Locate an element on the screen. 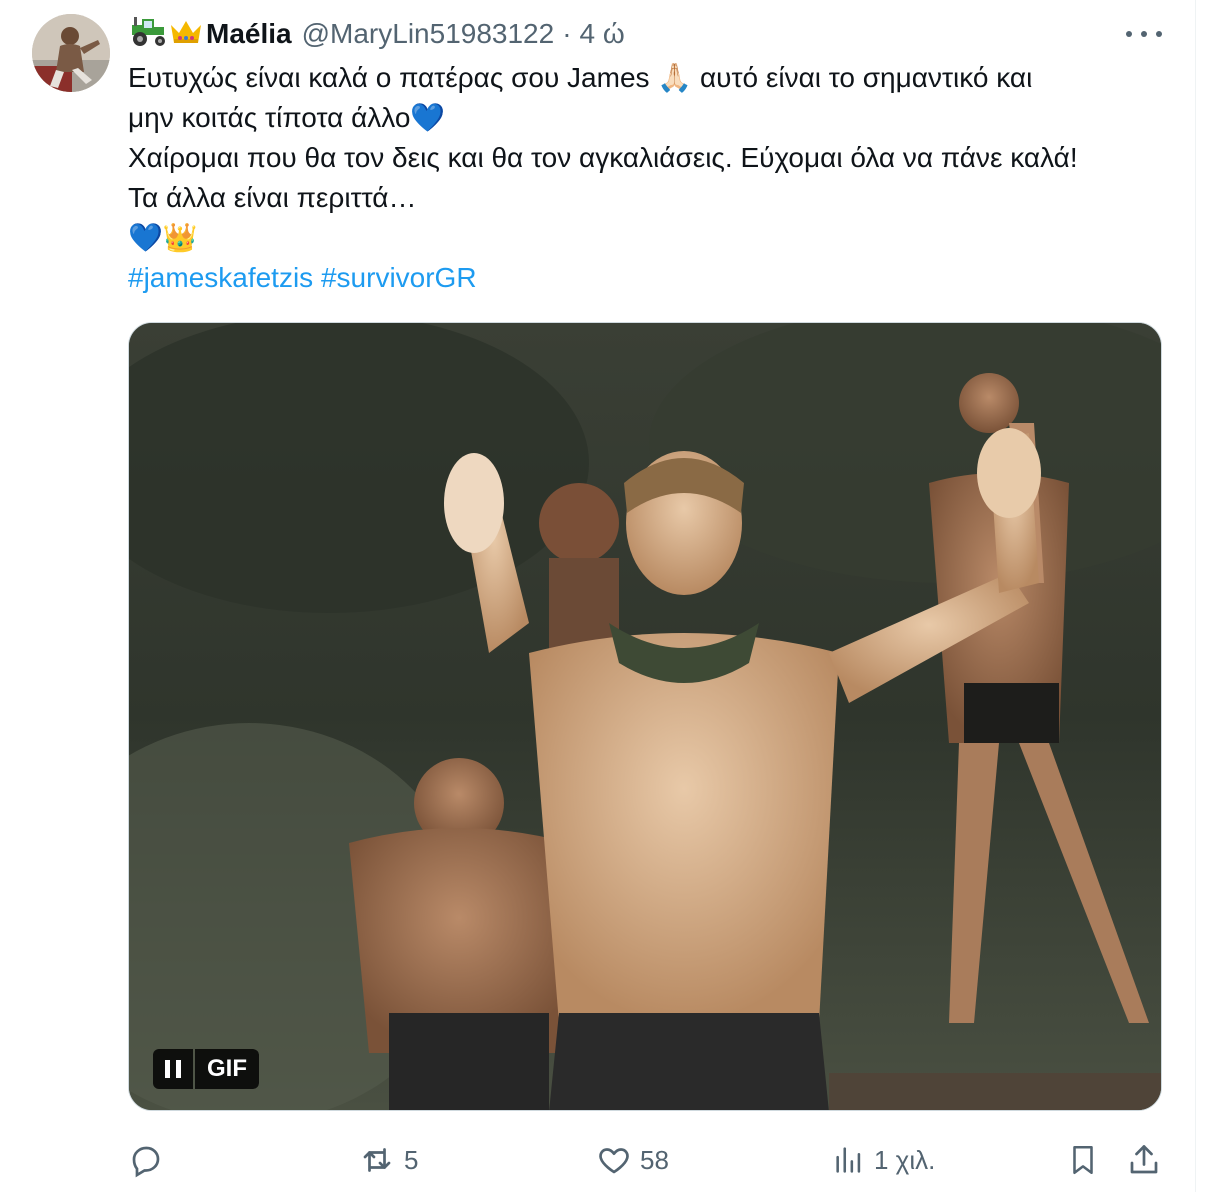 The height and width of the screenshot is (1192, 1220). hashtag-line: #jameskafetzis #survivorGR is located at coordinates (648, 278).